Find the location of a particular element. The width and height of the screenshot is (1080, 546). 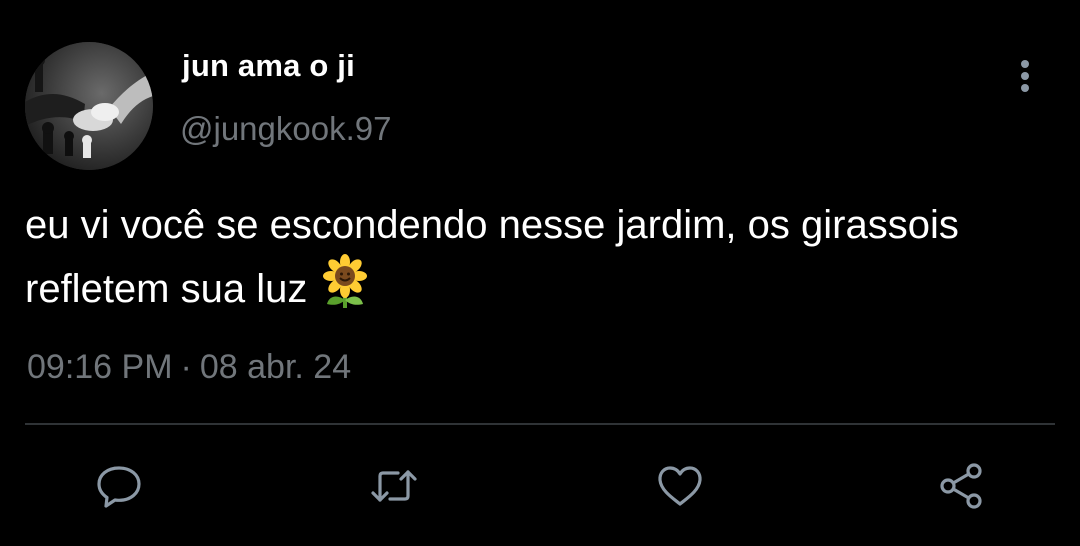

reply-button is located at coordinates (119, 486).